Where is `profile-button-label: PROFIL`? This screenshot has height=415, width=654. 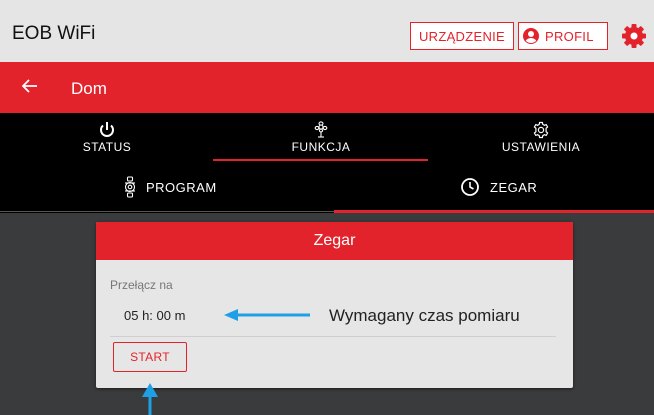
profile-button-label: PROFIL is located at coordinates (569, 36).